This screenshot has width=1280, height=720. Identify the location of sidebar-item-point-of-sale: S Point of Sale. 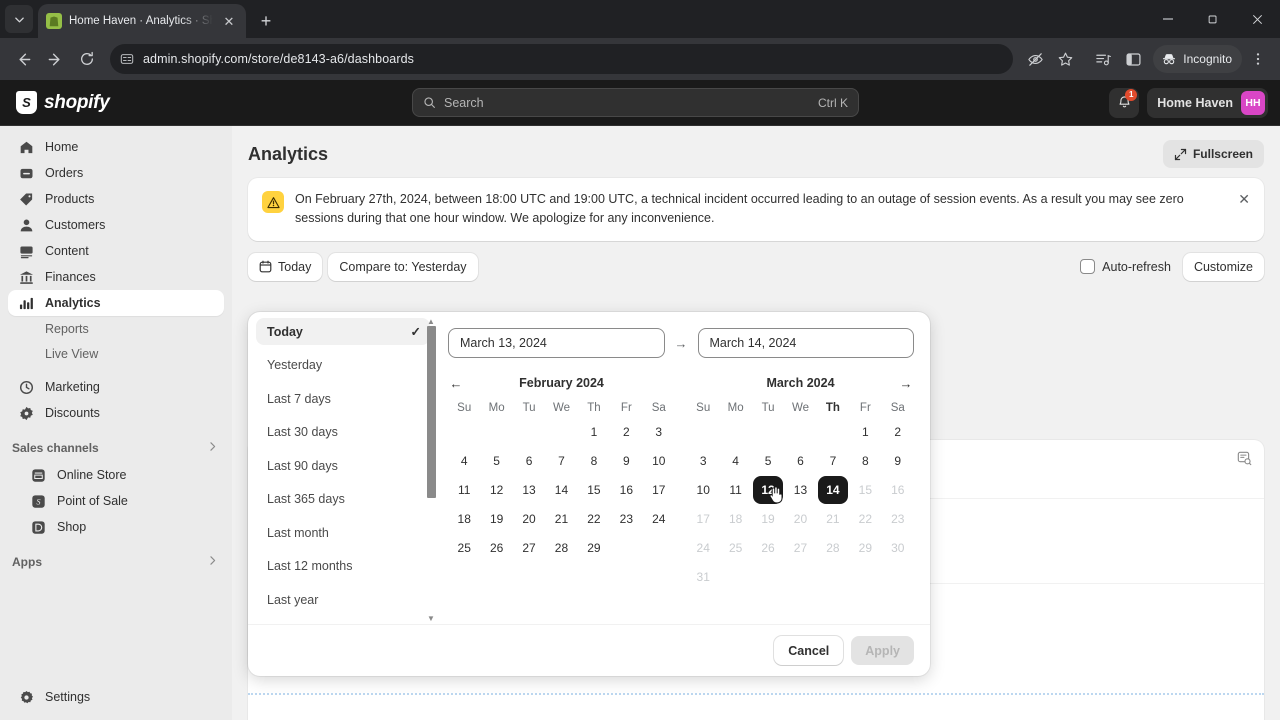
(116, 501).